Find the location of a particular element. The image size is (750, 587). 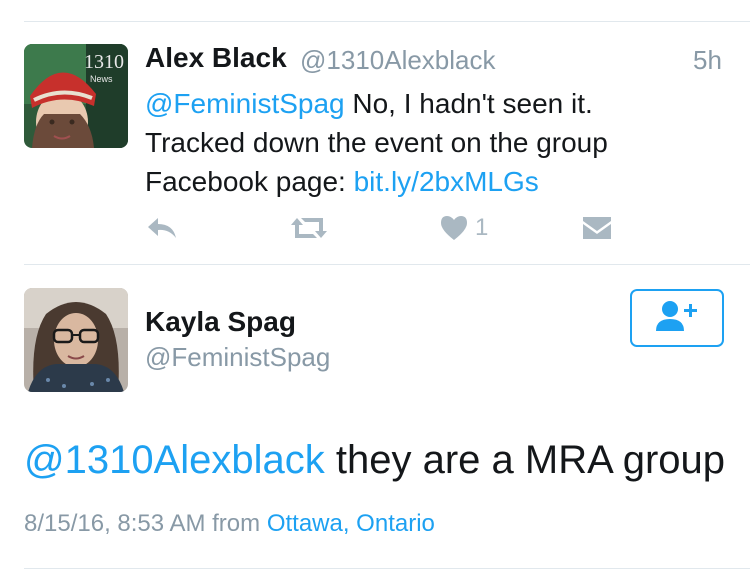

mention-link: @1310Alexblack is located at coordinates (174, 460).